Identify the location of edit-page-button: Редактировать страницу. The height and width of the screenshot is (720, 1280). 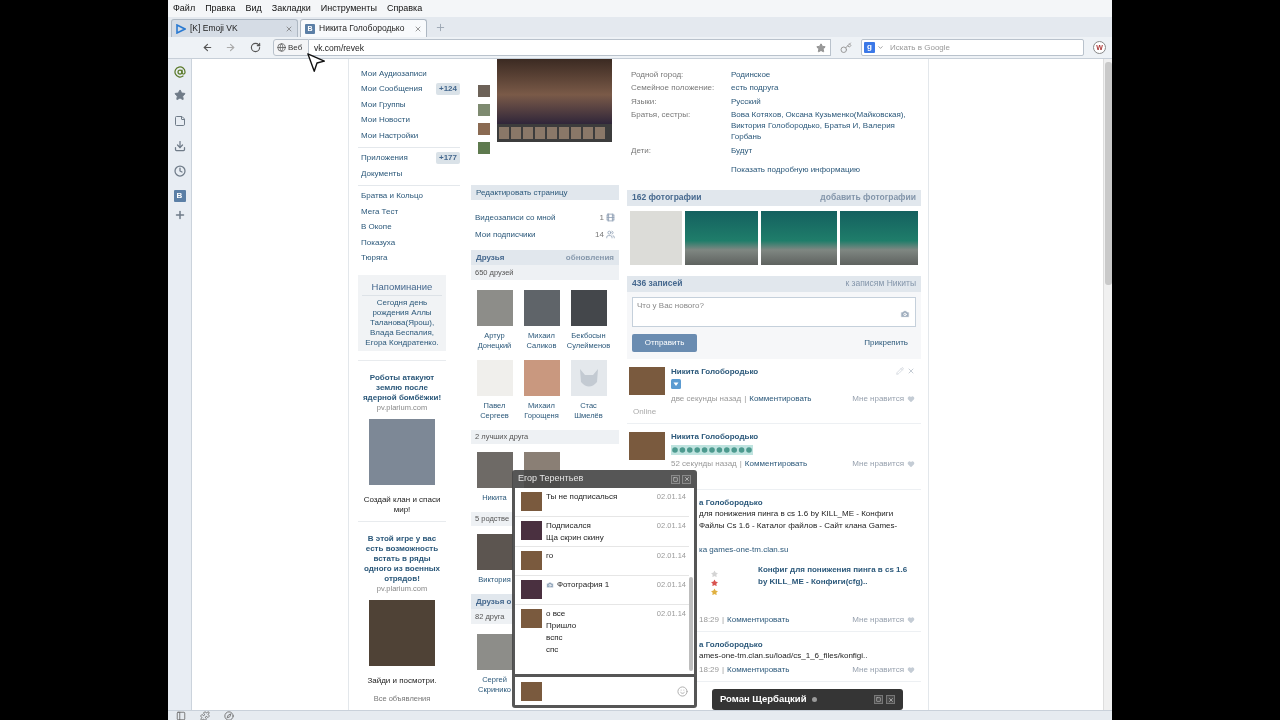
(545, 192).